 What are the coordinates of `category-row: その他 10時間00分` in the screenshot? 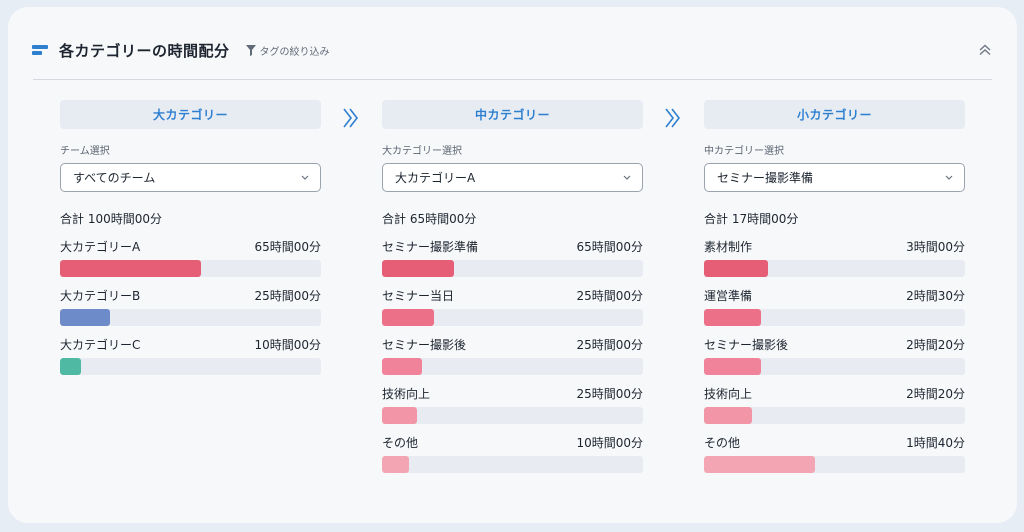 It's located at (512, 460).